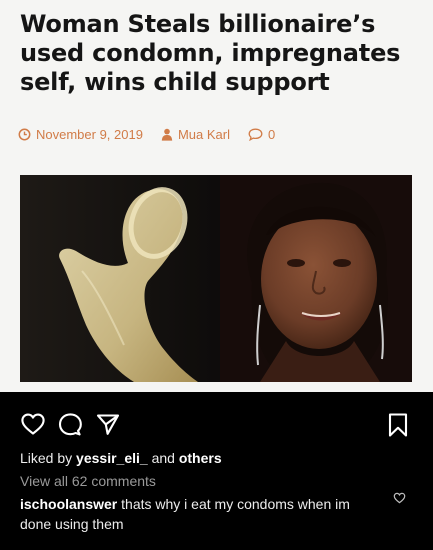 This screenshot has width=433, height=550. Describe the element at coordinates (163, 458) in the screenshot. I see `liked-by-connector: and` at that location.